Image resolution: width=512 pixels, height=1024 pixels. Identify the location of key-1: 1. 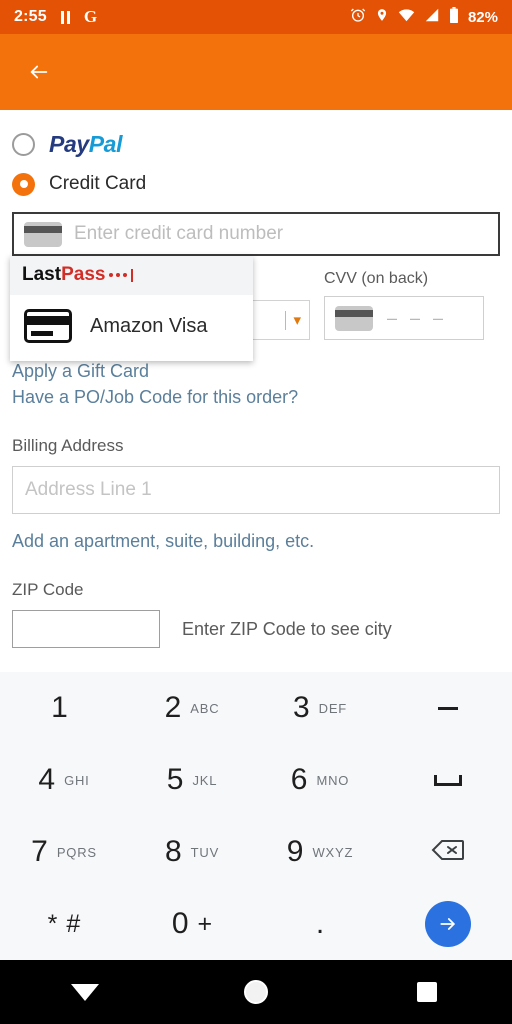
(64, 708).